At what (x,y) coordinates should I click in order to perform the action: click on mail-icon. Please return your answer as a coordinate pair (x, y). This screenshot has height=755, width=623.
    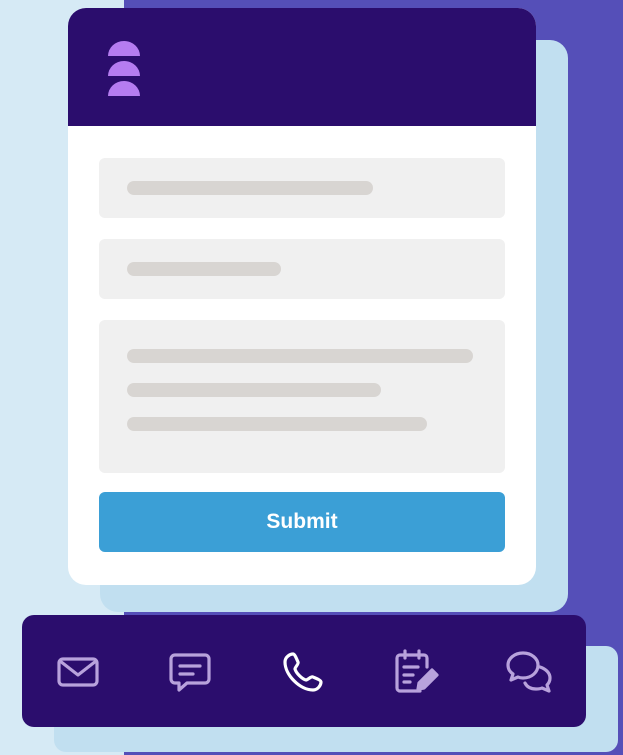
    Looking at the image, I should click on (78, 672).